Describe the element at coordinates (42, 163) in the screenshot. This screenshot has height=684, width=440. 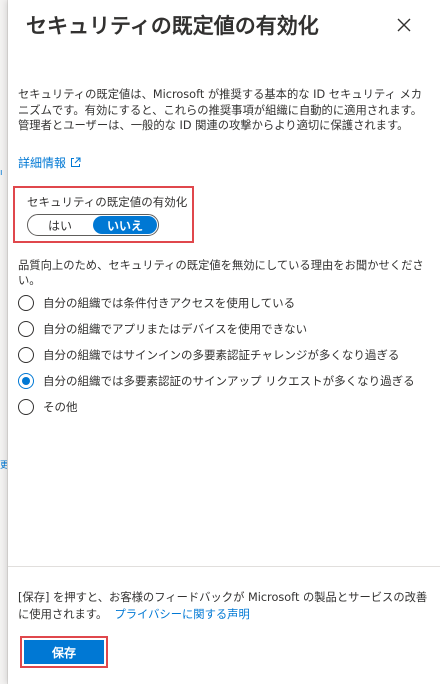
I see `more-info-label: 詳細情報` at that location.